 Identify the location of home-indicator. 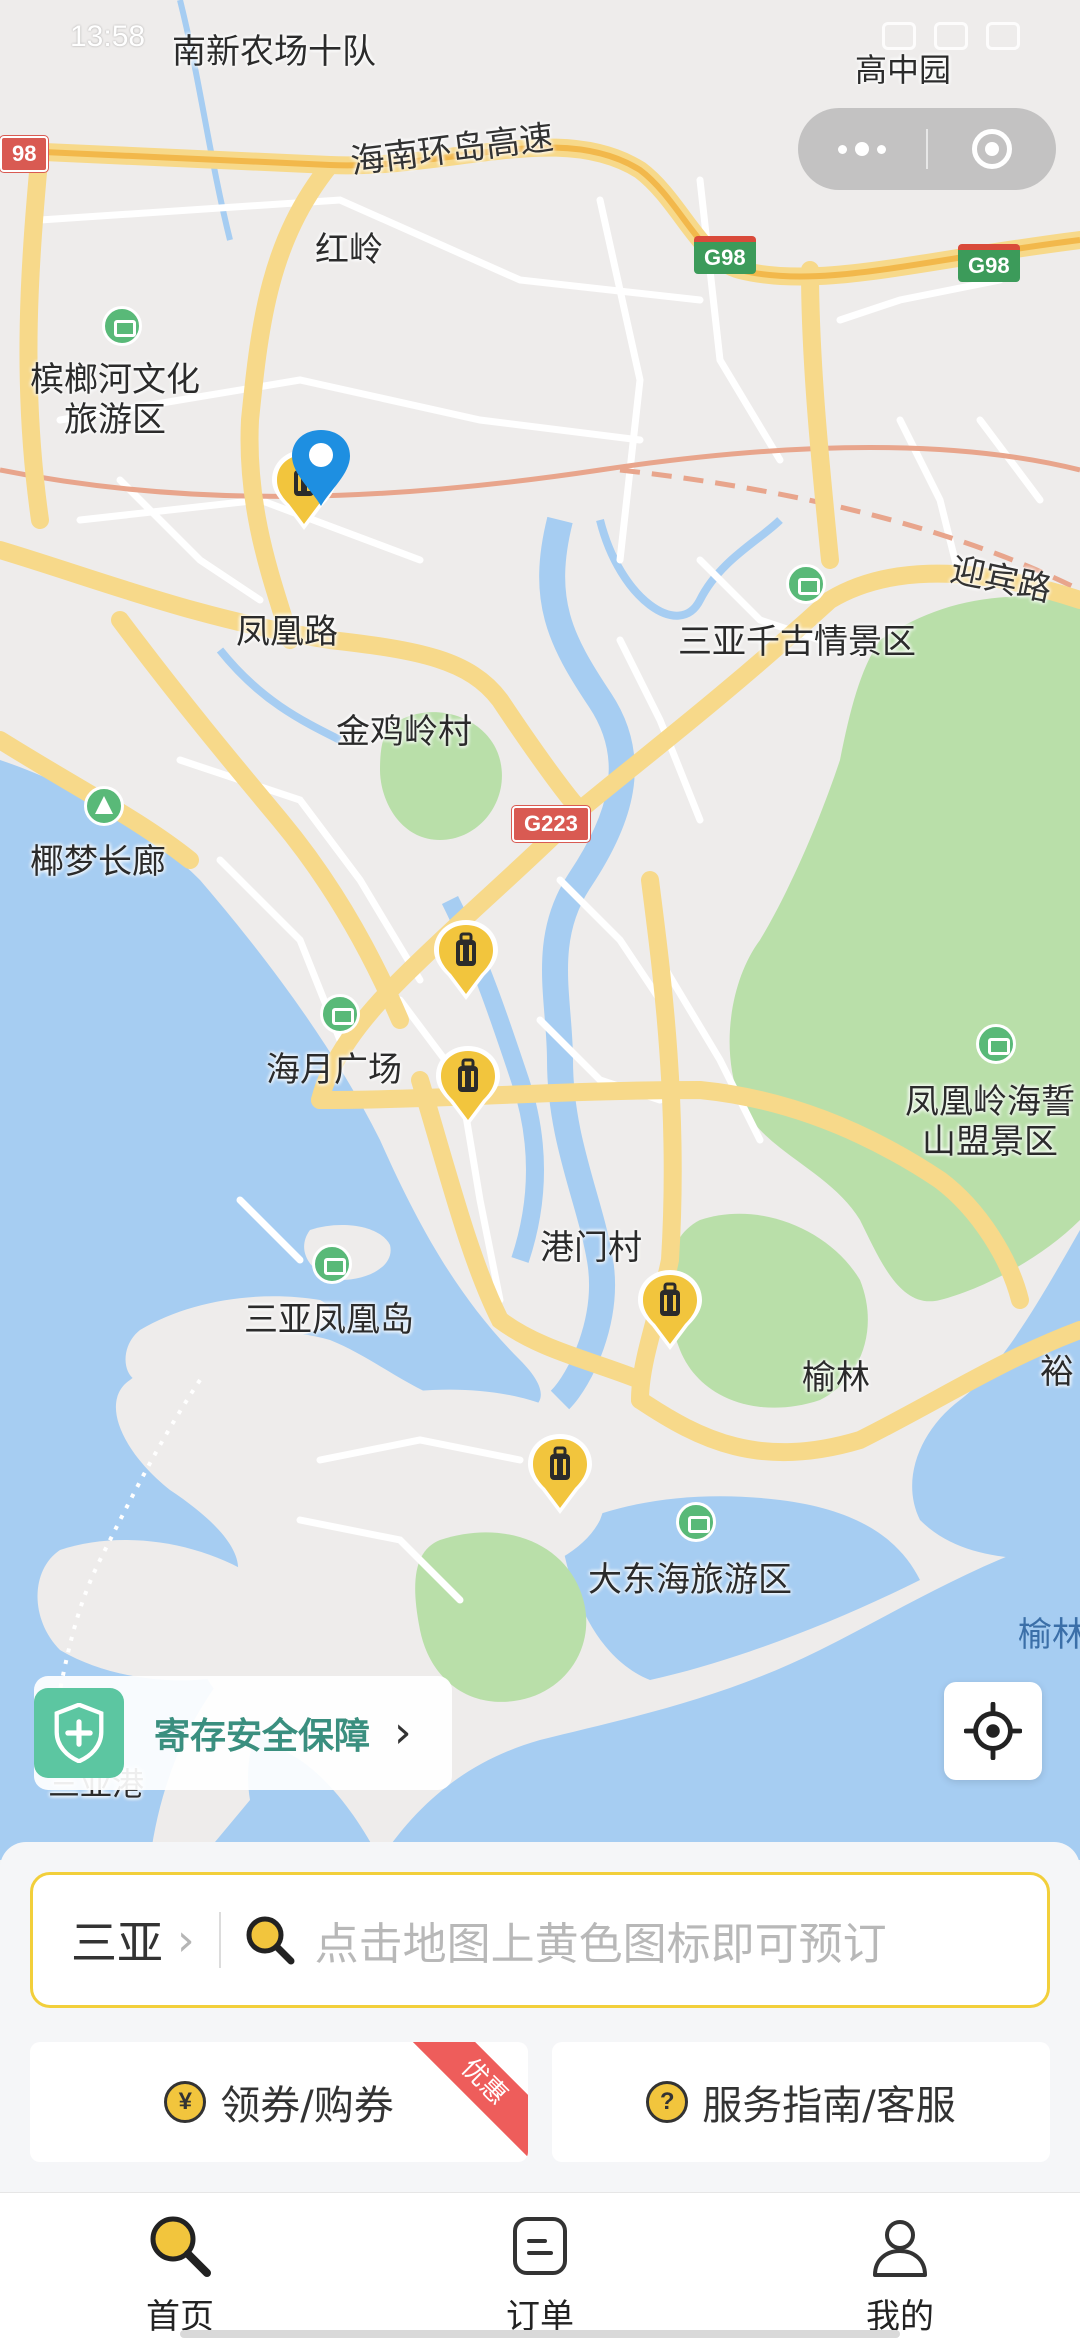
(540, 2334).